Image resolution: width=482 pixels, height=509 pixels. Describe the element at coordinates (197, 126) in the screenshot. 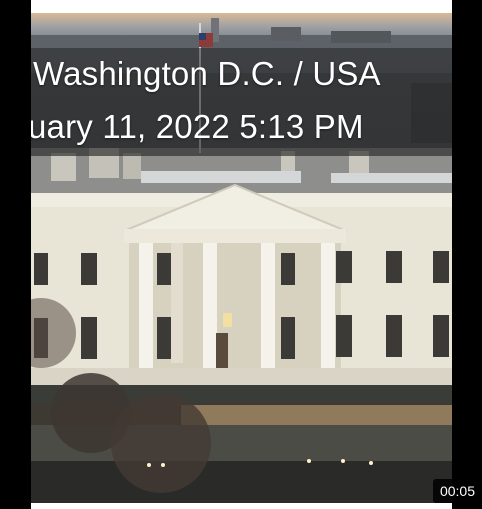

I see `datetime-overlay-text: uary 11, 2022 5:13 PM` at that location.